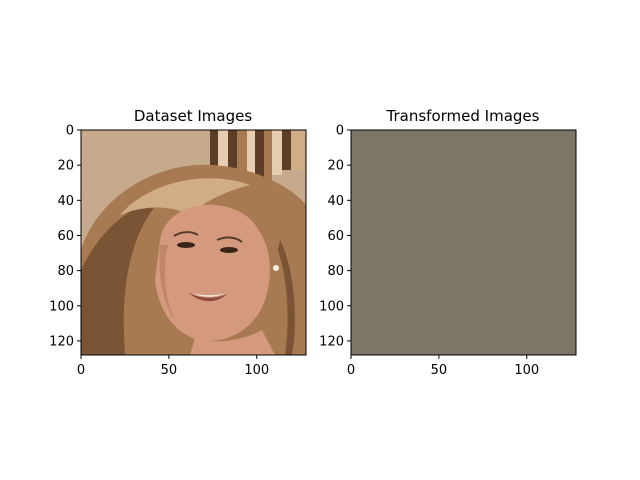 The width and height of the screenshot is (640, 480). Describe the element at coordinates (276, 268) in the screenshot. I see `earring` at that location.